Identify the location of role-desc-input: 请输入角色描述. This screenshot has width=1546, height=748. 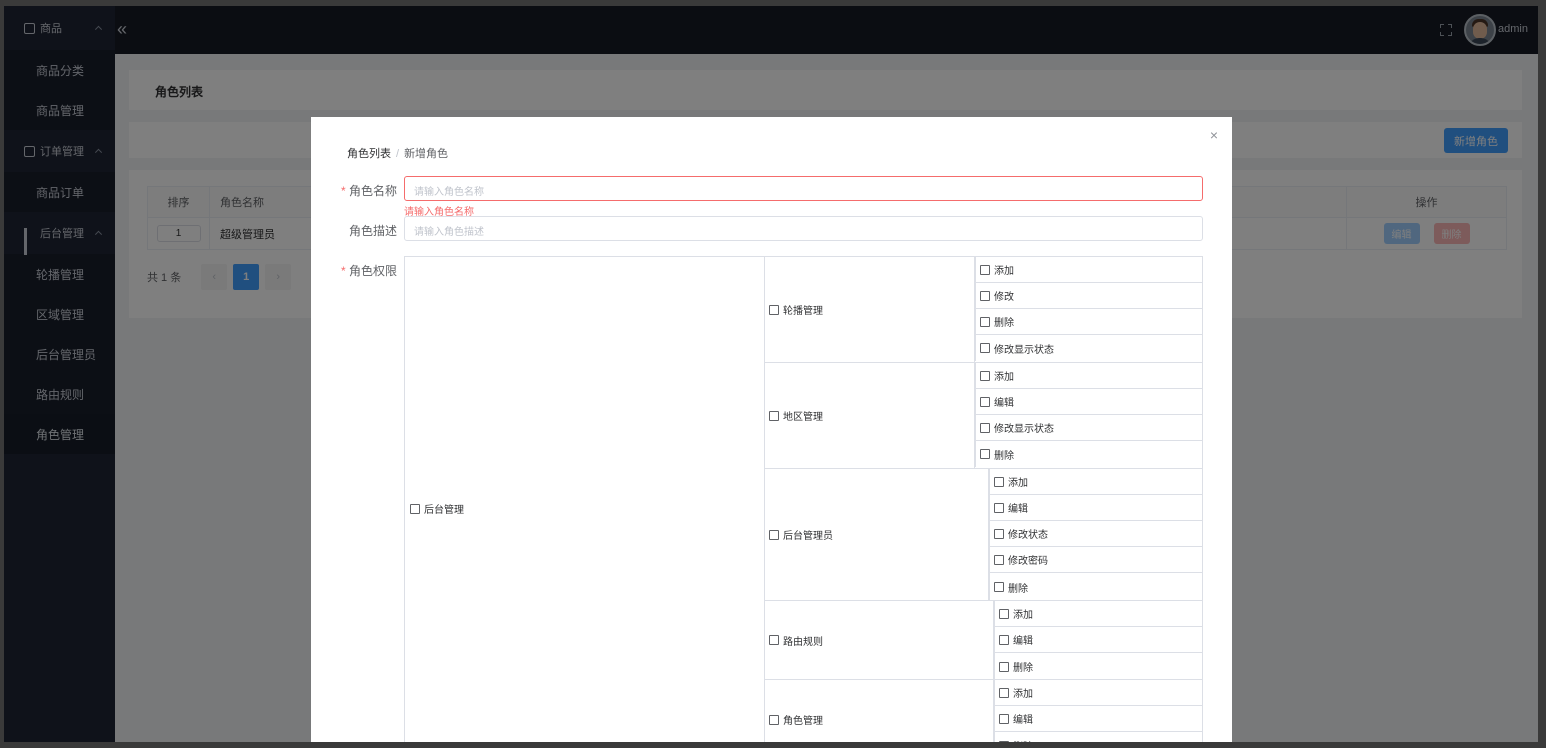
(803, 228).